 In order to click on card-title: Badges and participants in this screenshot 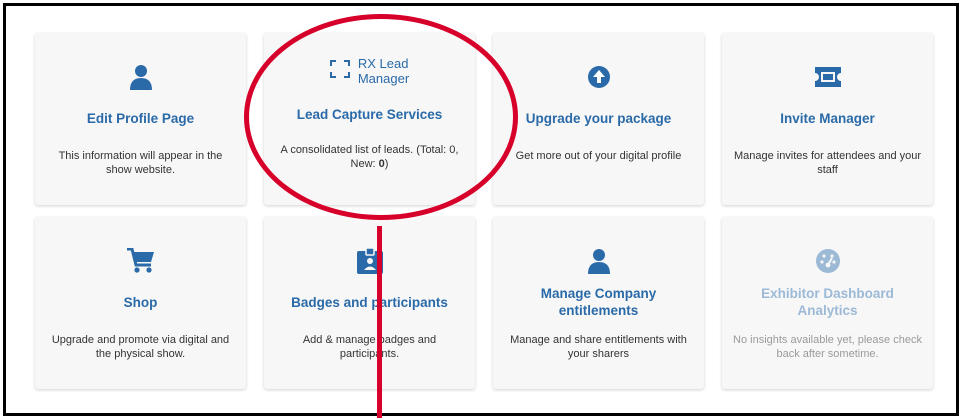, I will do `click(369, 302)`.